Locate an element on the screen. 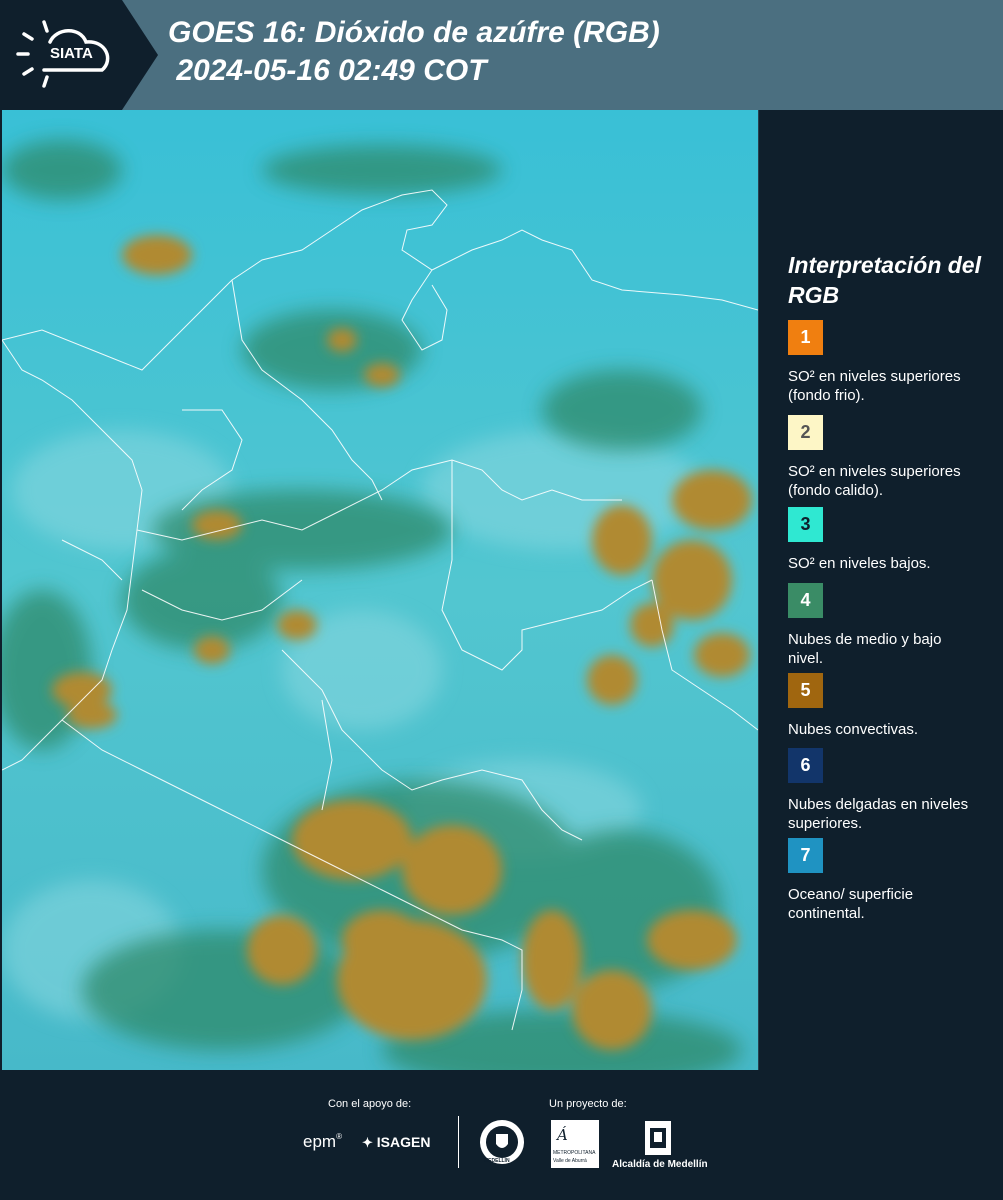 The height and width of the screenshot is (1200, 1003). legend-swatch: 5 is located at coordinates (805, 690).